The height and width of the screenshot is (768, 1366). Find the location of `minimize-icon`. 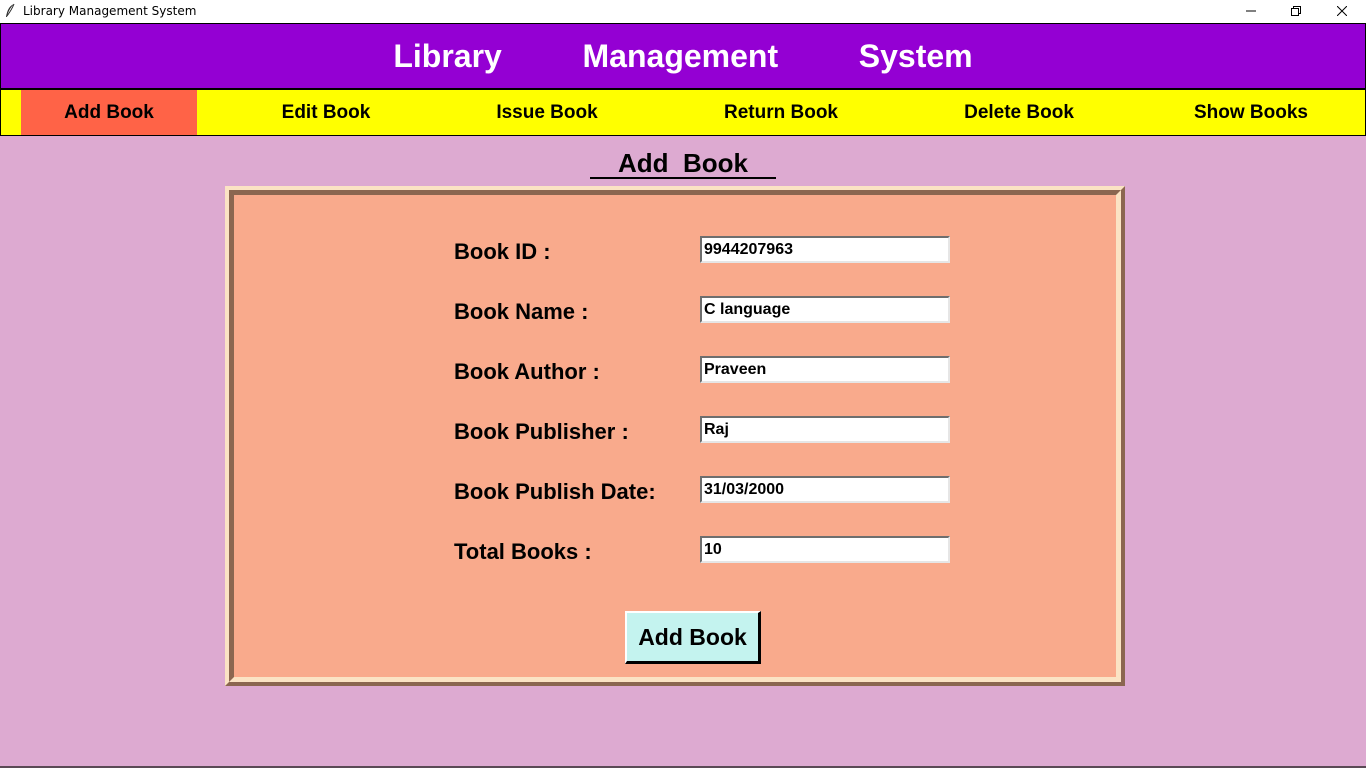

minimize-icon is located at coordinates (1251, 12).